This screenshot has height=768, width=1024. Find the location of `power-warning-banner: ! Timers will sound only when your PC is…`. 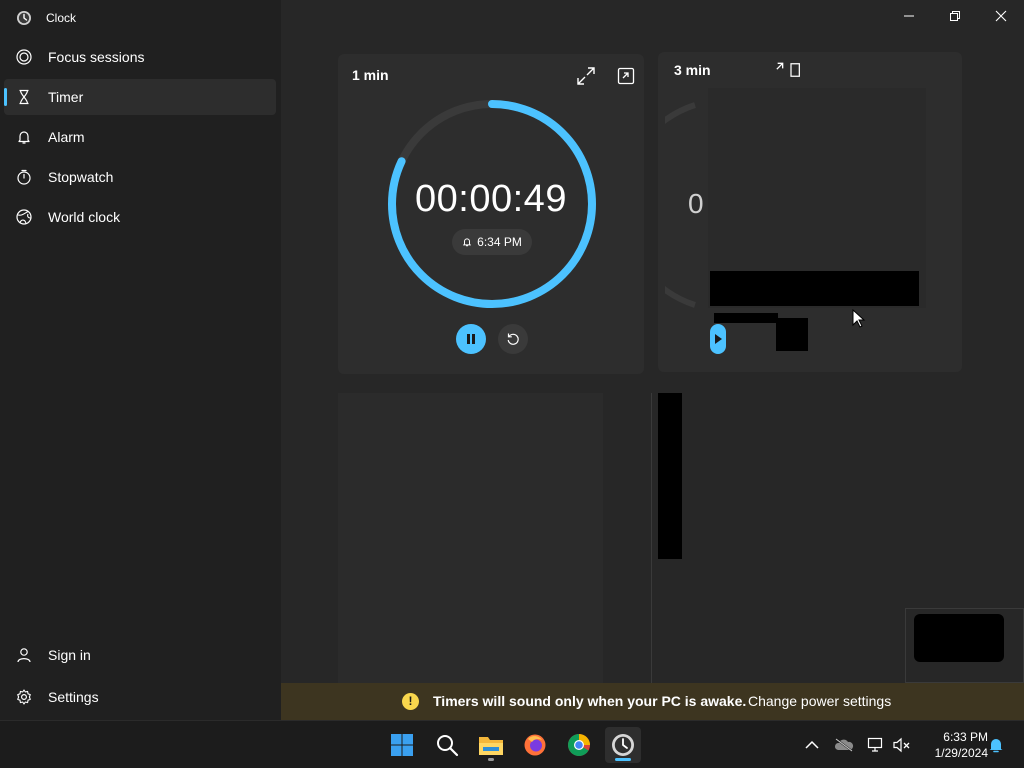

power-warning-banner: ! Timers will sound only when your PC is… is located at coordinates (652, 701).